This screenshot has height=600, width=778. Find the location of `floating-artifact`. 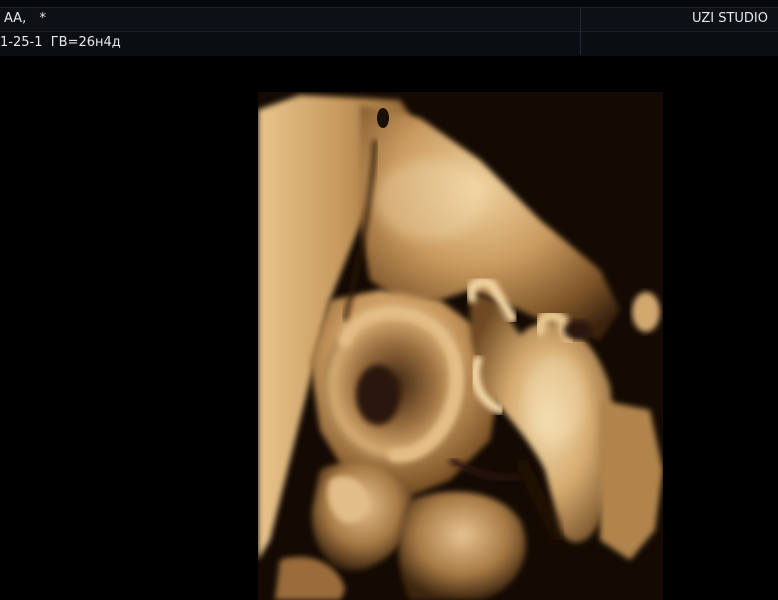

floating-artifact is located at coordinates (646, 312).